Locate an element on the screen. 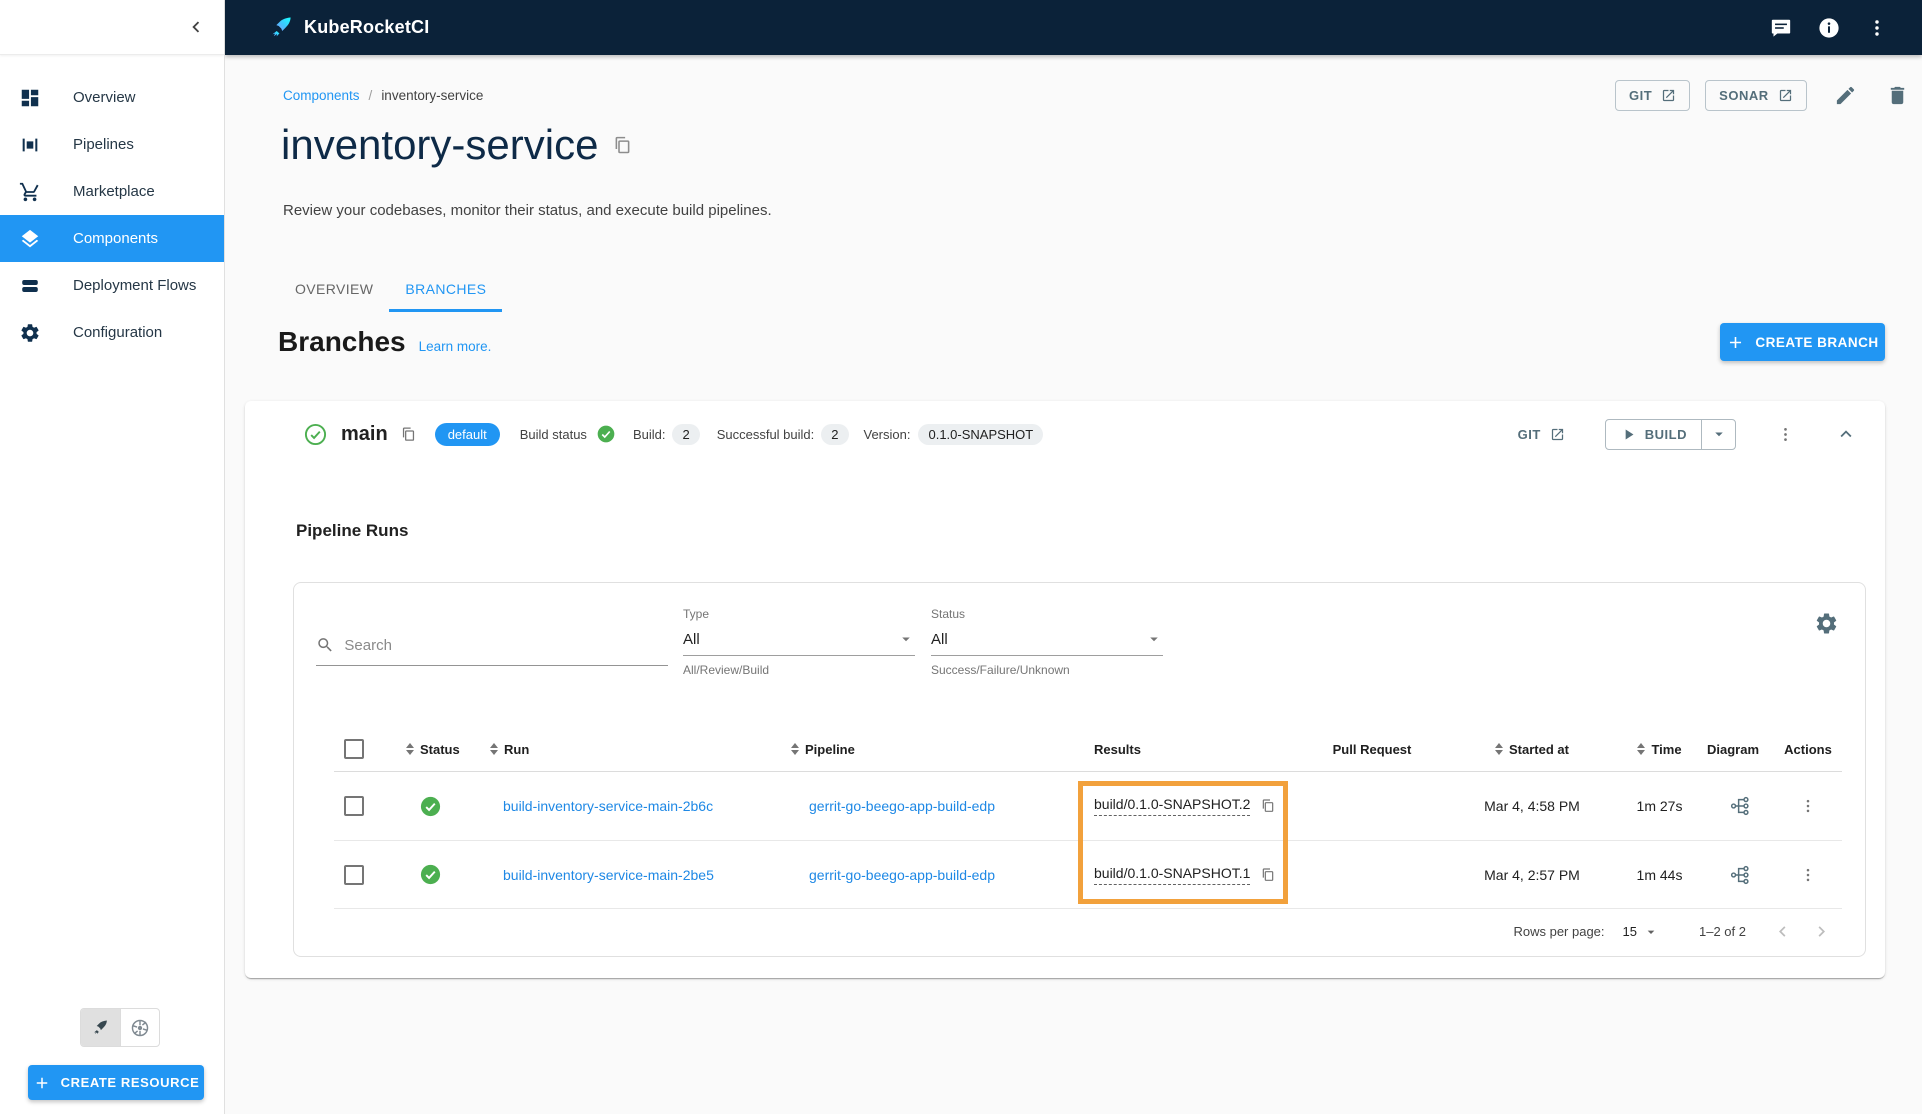  time-cell: 1m 44s is located at coordinates (1659, 874).